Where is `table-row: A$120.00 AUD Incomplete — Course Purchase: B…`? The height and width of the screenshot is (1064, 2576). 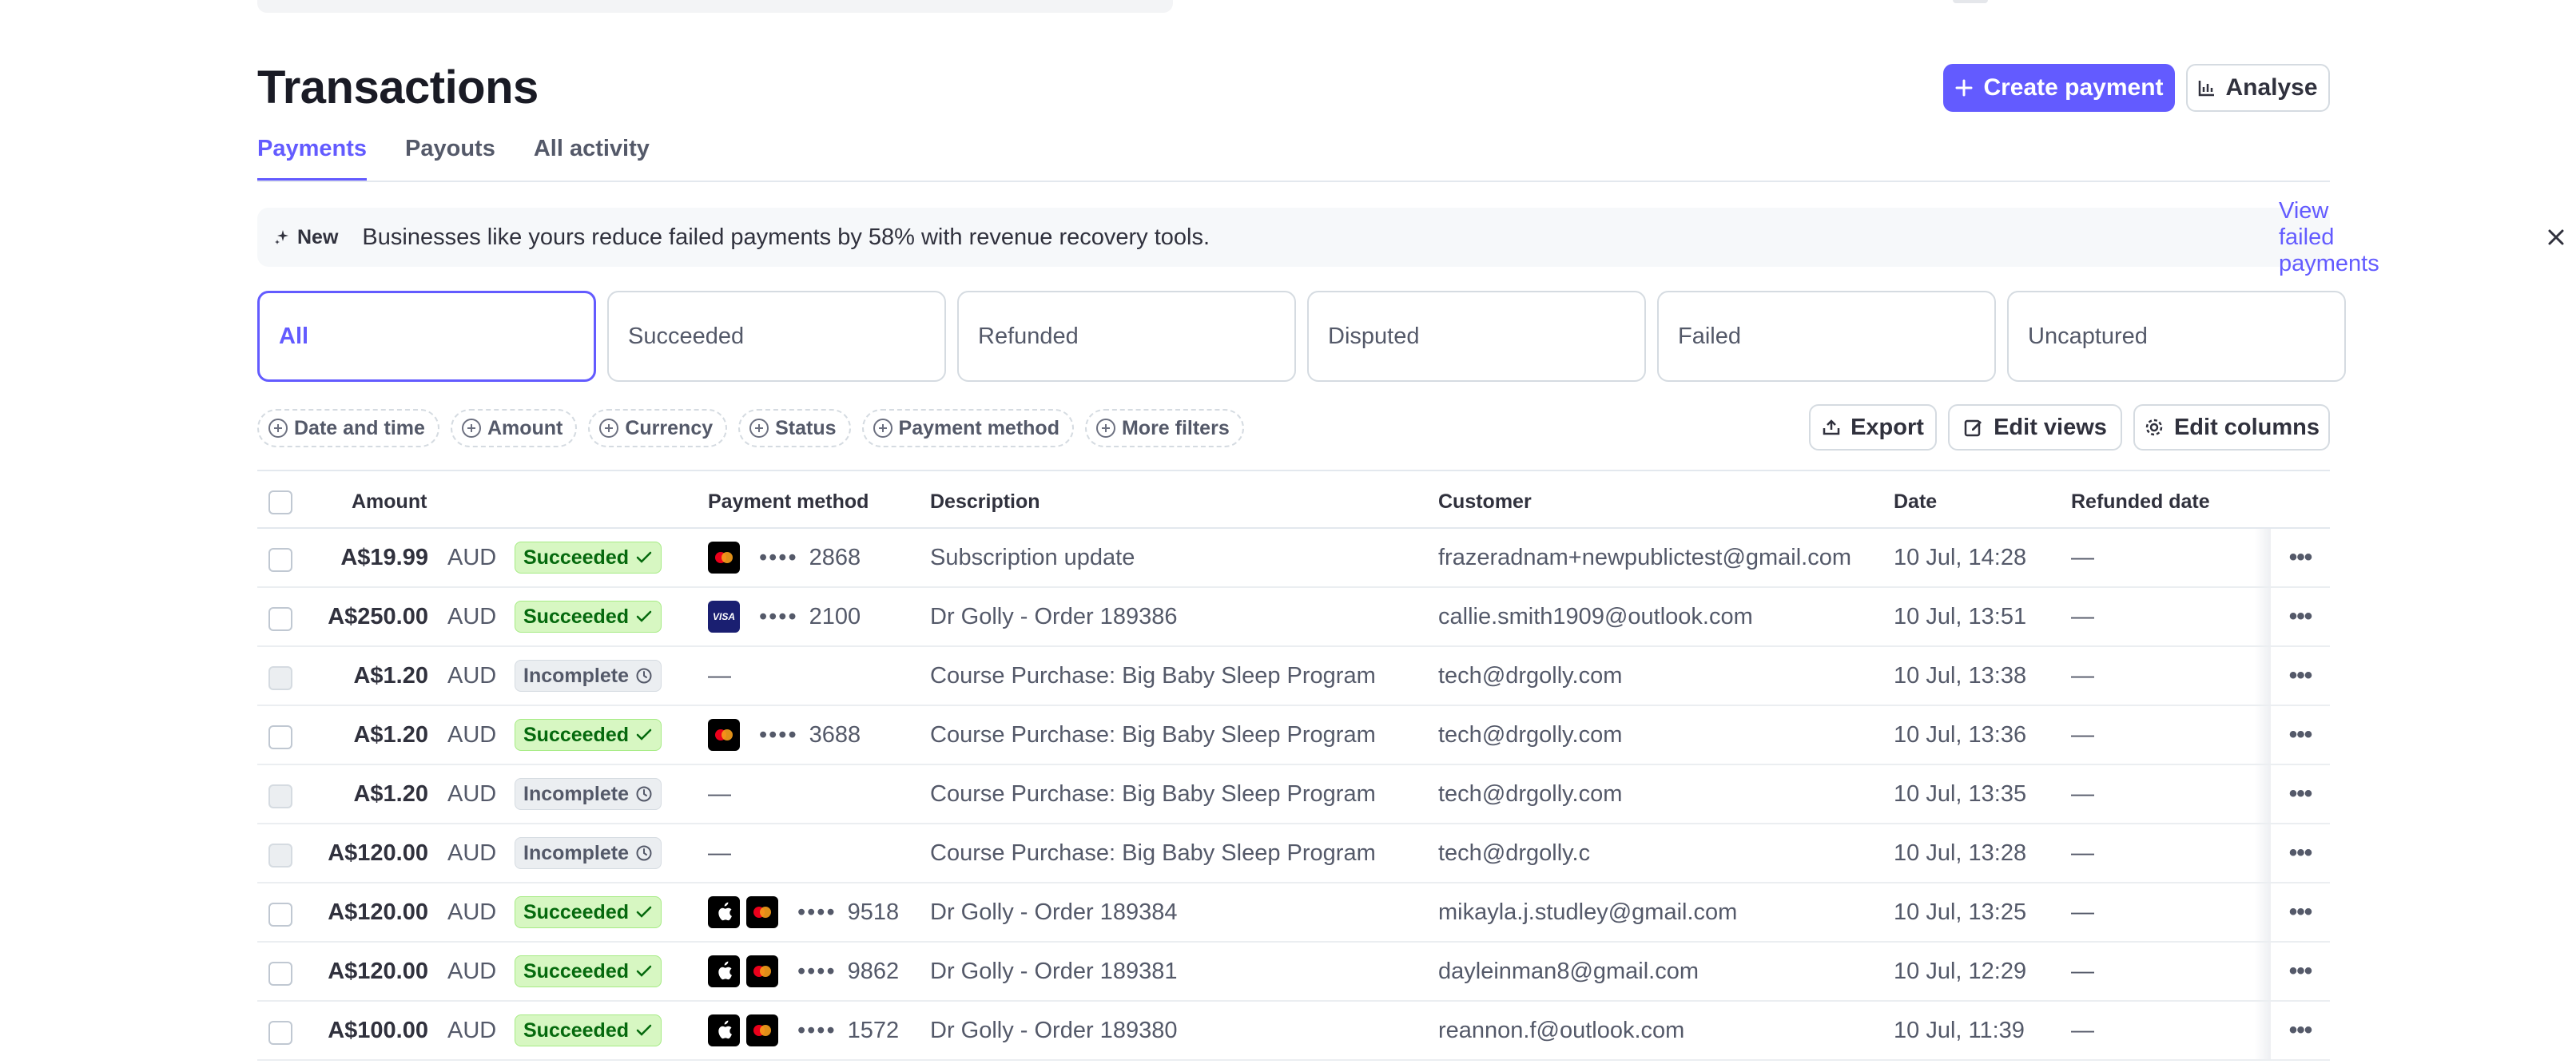
table-row: A$120.00 AUD Incomplete — Course Purchase: B… is located at coordinates (1293, 853).